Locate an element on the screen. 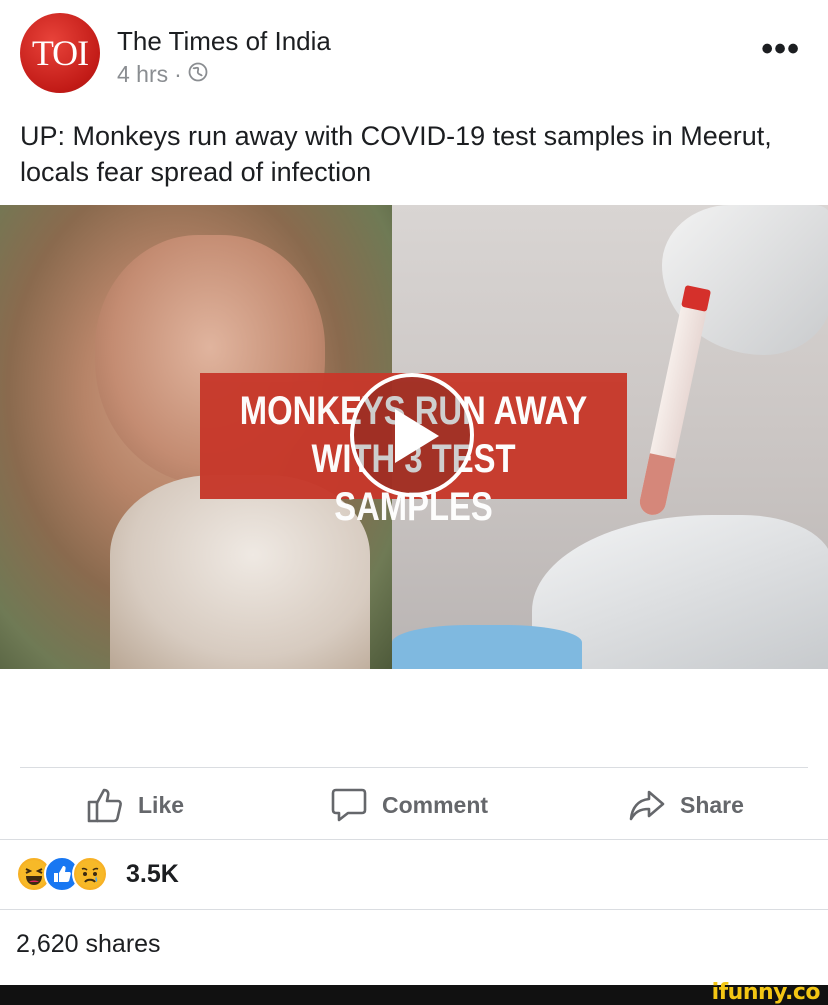 The image size is (828, 1005). comment-label: Comment is located at coordinates (435, 804).